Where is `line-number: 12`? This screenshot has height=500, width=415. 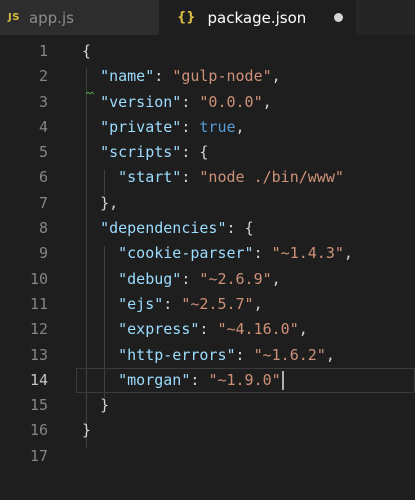 line-number: 12 is located at coordinates (38, 329).